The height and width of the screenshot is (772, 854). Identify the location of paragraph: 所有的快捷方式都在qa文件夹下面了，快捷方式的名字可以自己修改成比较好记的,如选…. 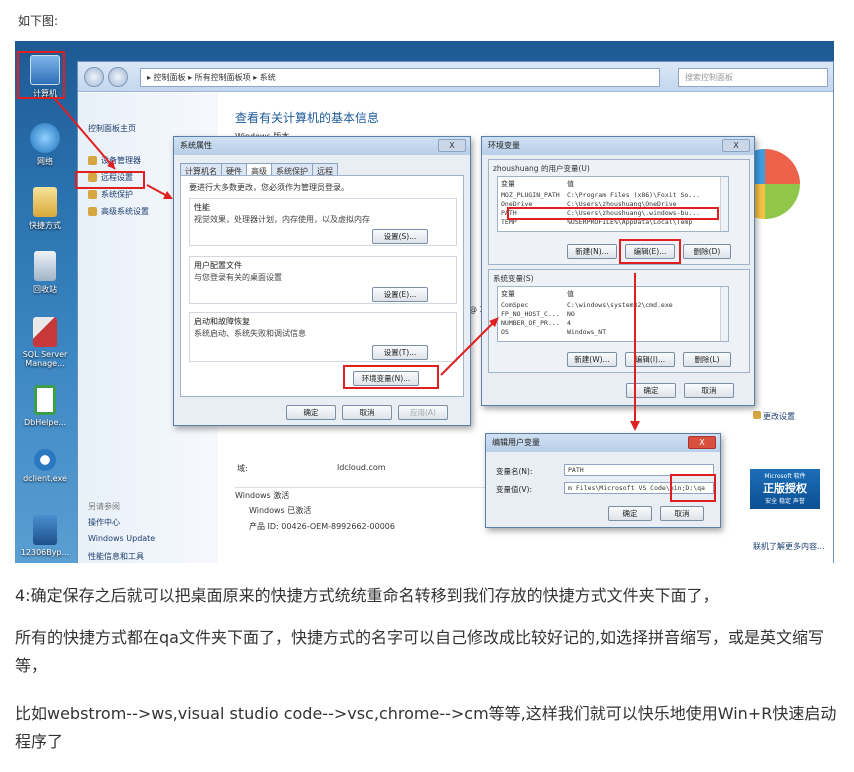
(420, 651).